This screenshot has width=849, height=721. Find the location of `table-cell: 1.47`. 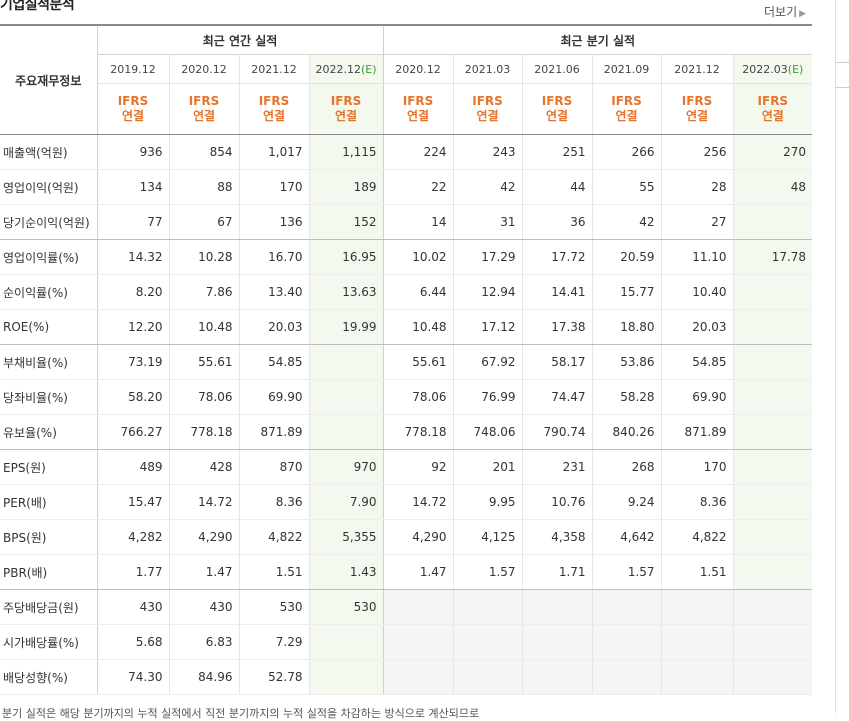

table-cell: 1.47 is located at coordinates (418, 572).